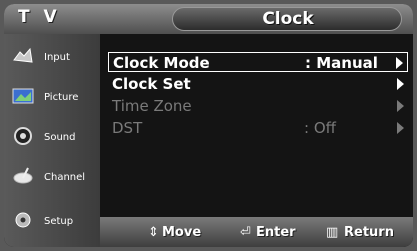  I want to click on input-icon, so click(23, 55).